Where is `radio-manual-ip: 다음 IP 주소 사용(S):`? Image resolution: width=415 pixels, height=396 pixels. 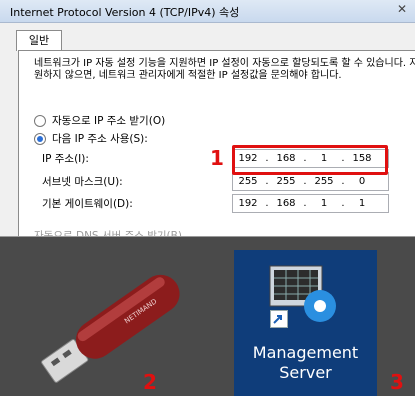 radio-manual-ip: 다음 IP 주소 사용(S): is located at coordinates (91, 138).